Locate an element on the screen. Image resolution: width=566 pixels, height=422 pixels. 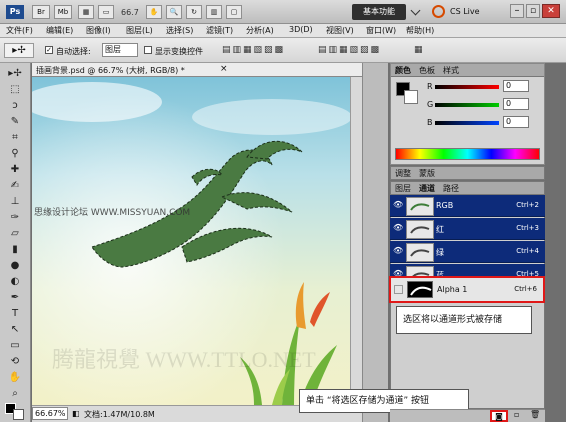
path-select-tool-icon: ↖ is located at coordinates (15, 329).